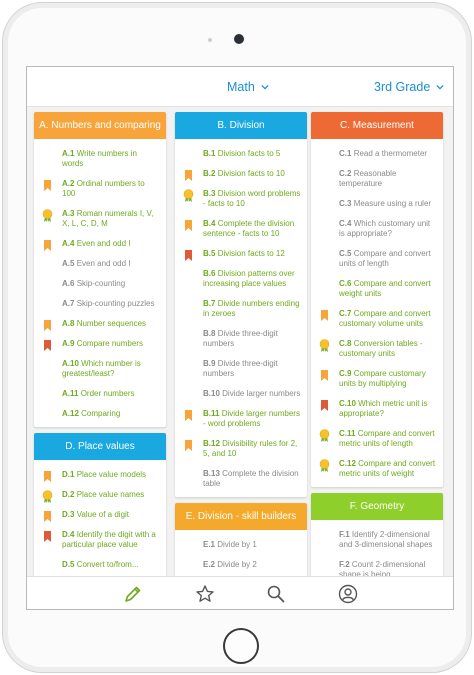 The width and height of the screenshot is (474, 675). Describe the element at coordinates (100, 414) in the screenshot. I see `skill-item: A.12 Comparing` at that location.